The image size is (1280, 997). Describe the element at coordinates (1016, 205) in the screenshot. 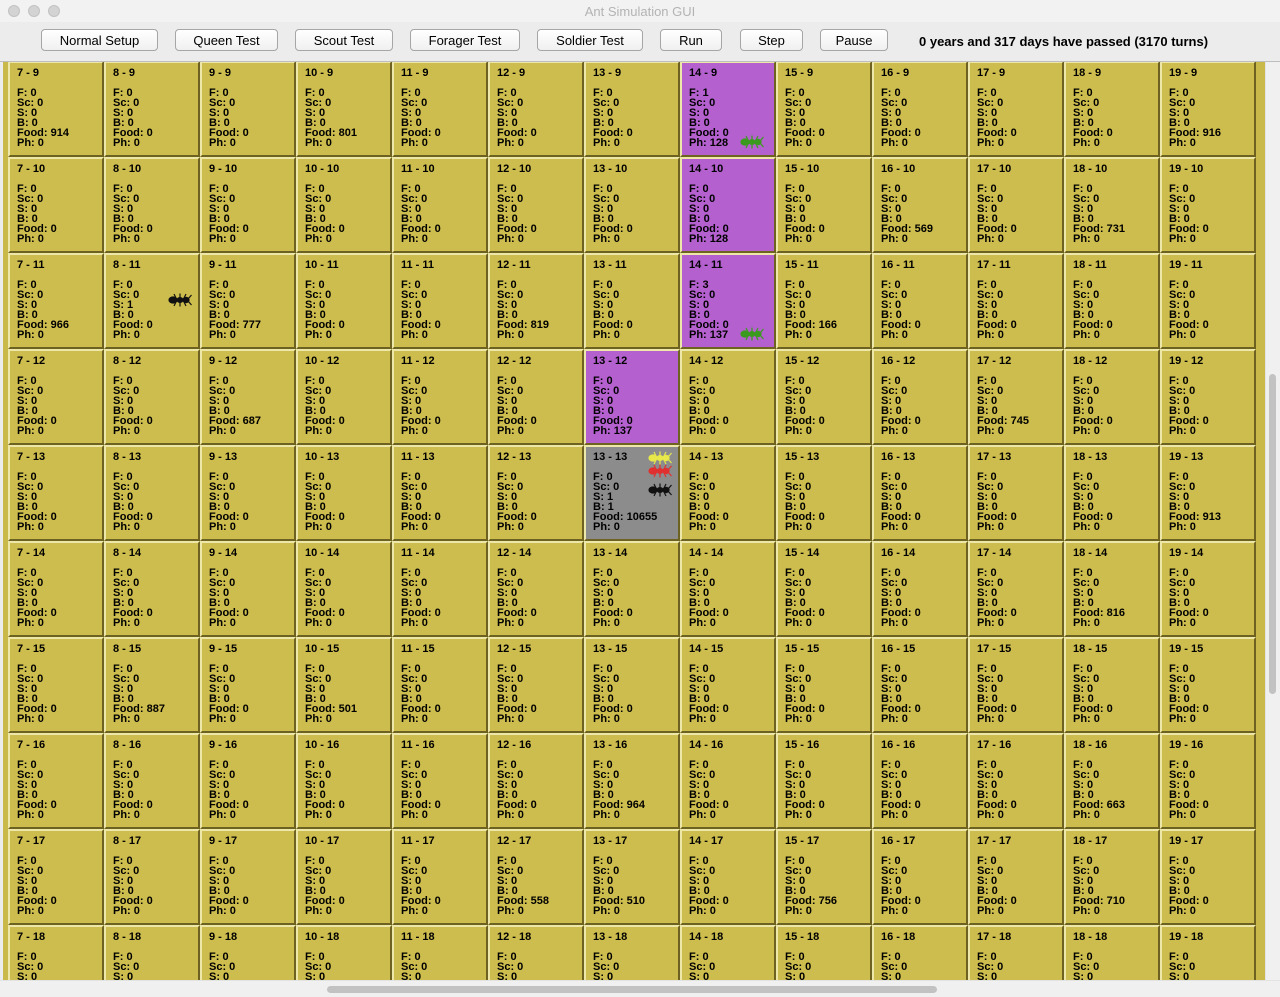

I see `grid-cell: 17 - 10 F: 0 Sc: 0 S: 0 B: 0 Food: 0 Ph: 0` at that location.